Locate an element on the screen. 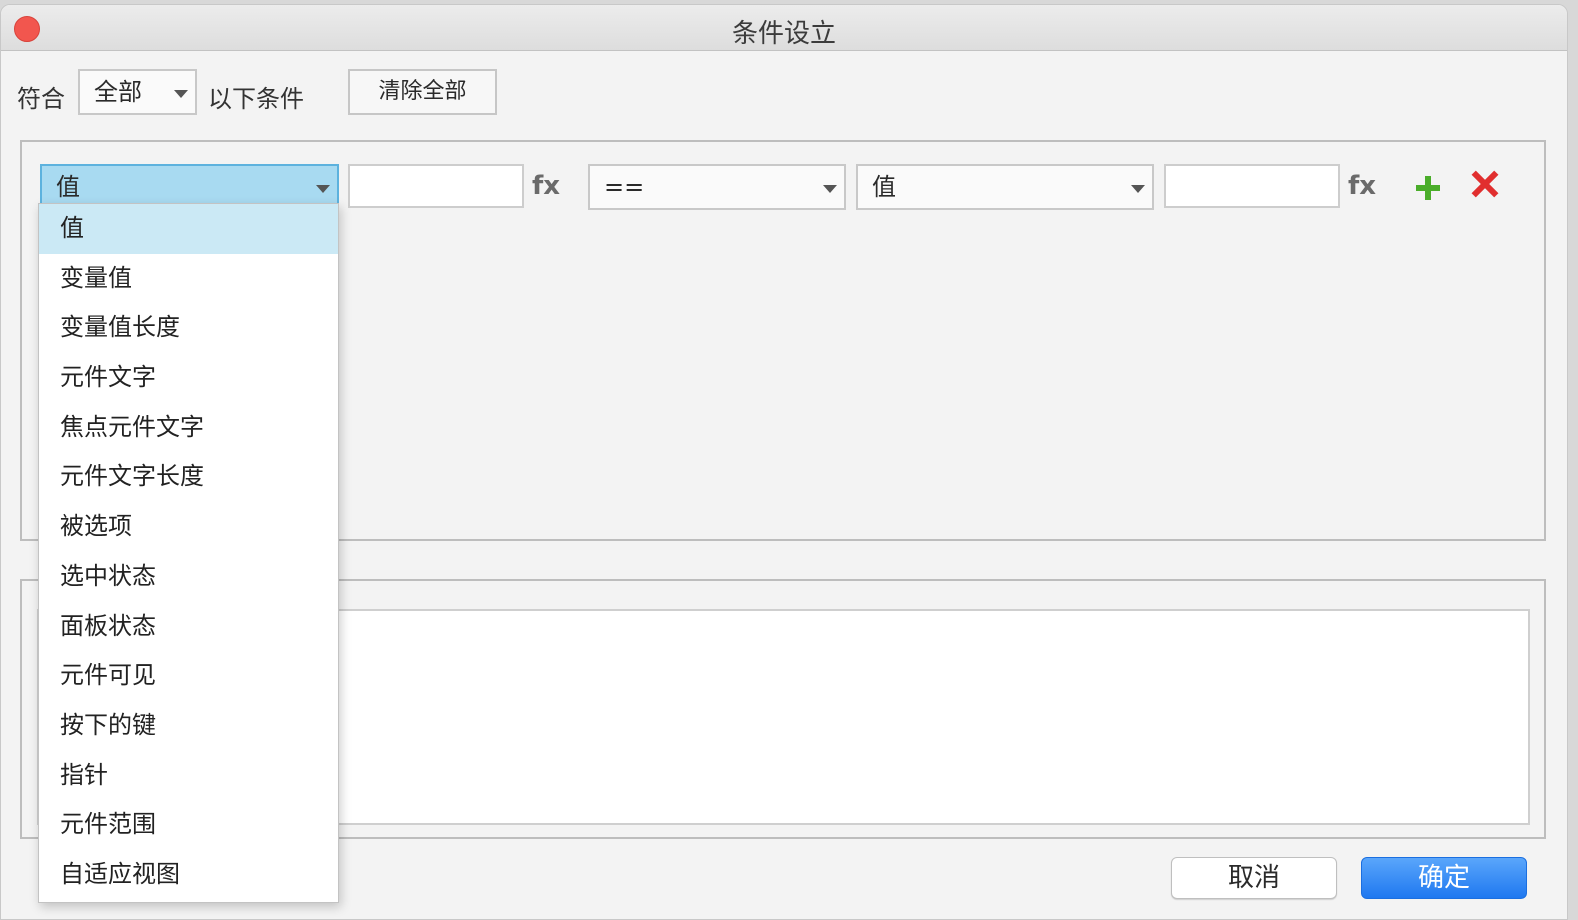 The width and height of the screenshot is (1578, 920). match-select-value: 全部 is located at coordinates (118, 92).